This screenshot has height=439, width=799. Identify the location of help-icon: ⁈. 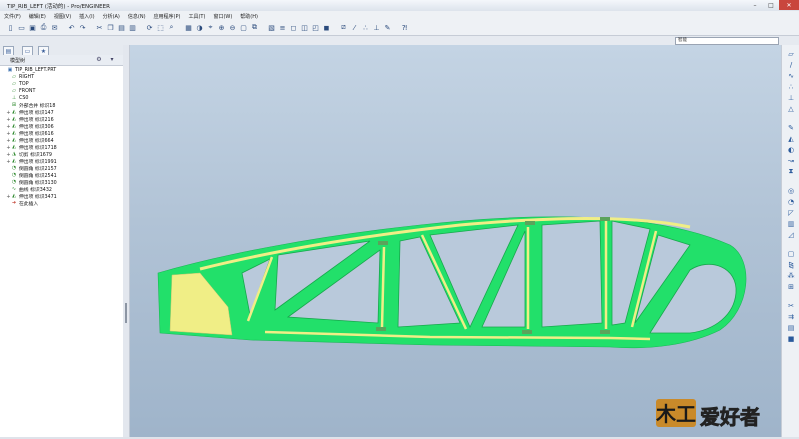
(404, 27).